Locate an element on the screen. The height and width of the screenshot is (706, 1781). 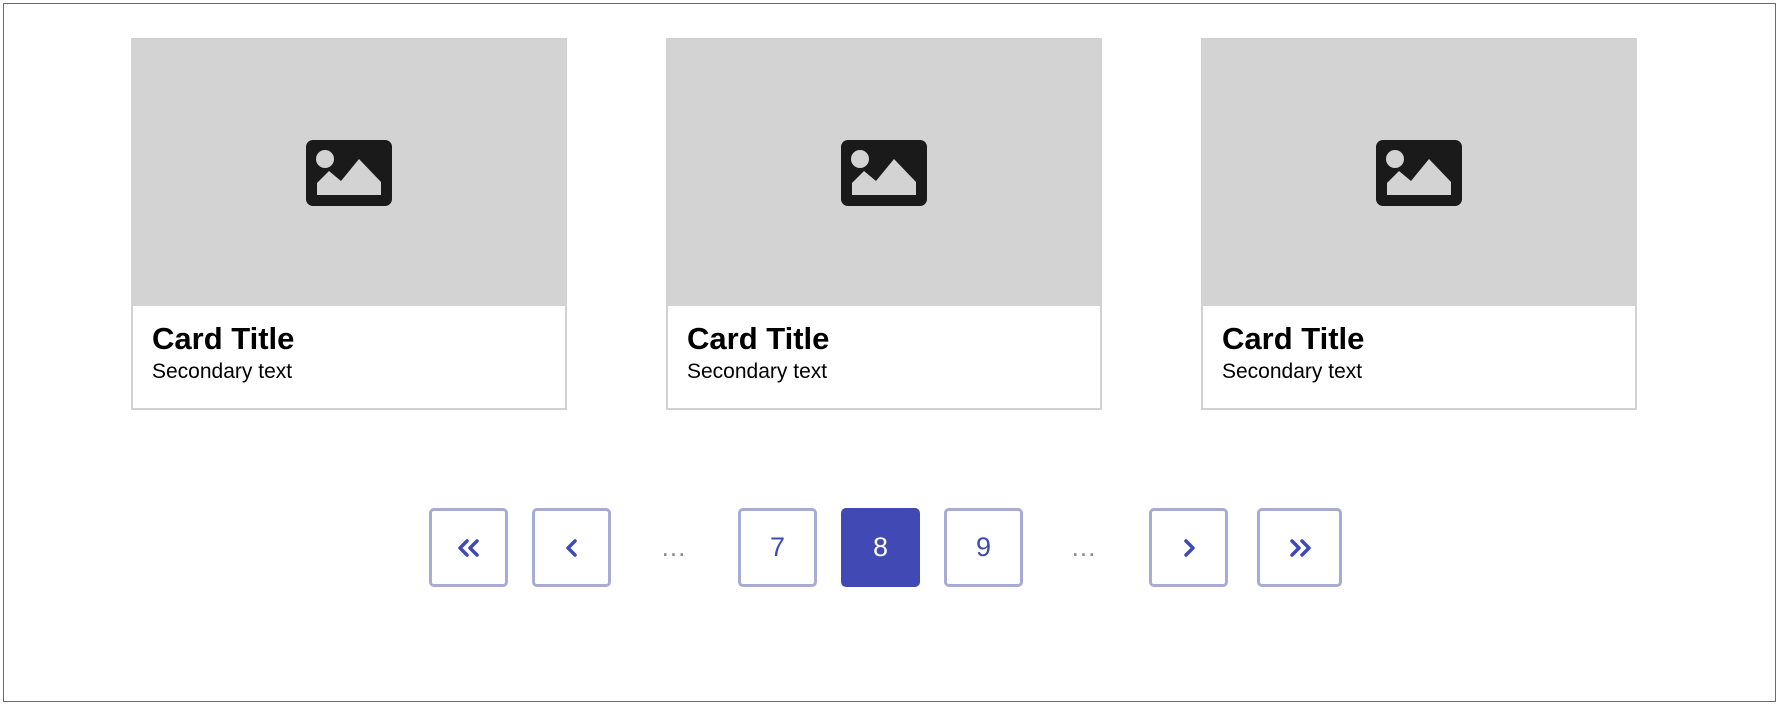
double-chevron-left-icon is located at coordinates (468, 547).